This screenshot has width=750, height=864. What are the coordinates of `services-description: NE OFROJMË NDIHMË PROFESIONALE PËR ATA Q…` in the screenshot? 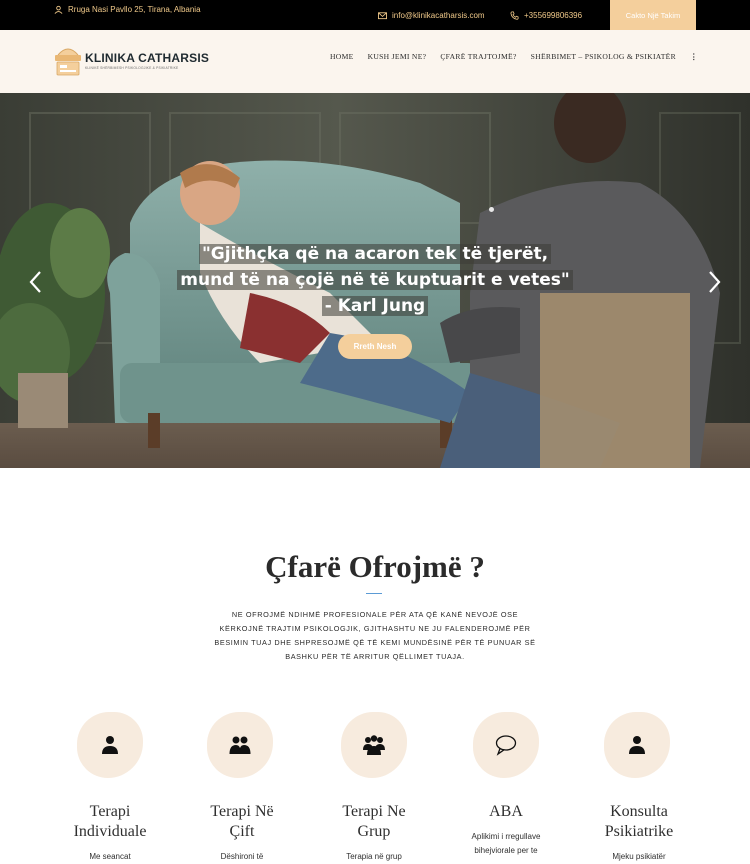 It's located at (375, 635).